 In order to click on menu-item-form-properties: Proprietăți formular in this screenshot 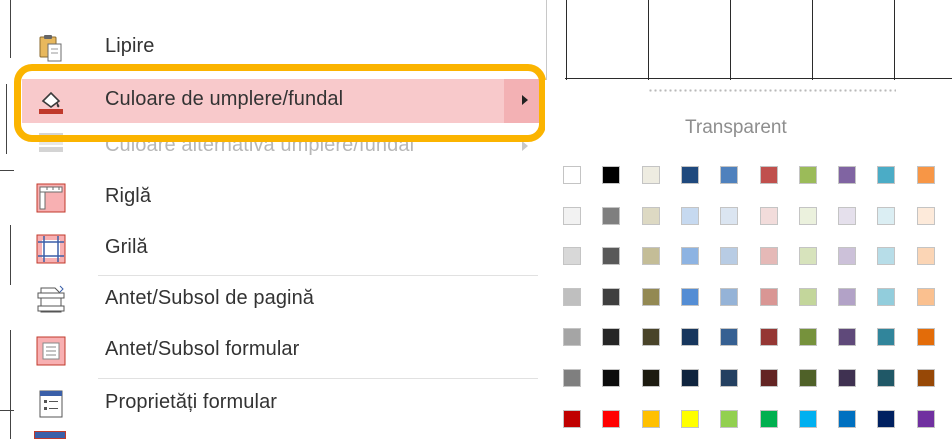, I will do `click(282, 404)`.